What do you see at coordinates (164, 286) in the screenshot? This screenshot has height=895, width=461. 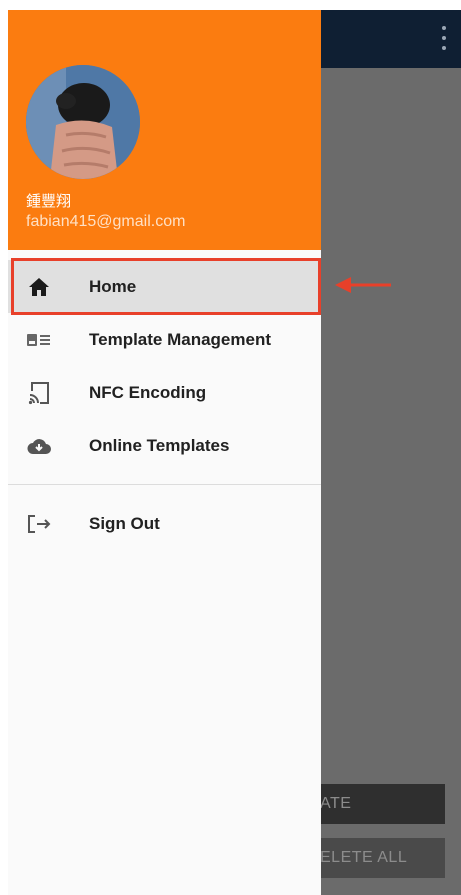 I see `menu-item-home: Home` at bounding box center [164, 286].